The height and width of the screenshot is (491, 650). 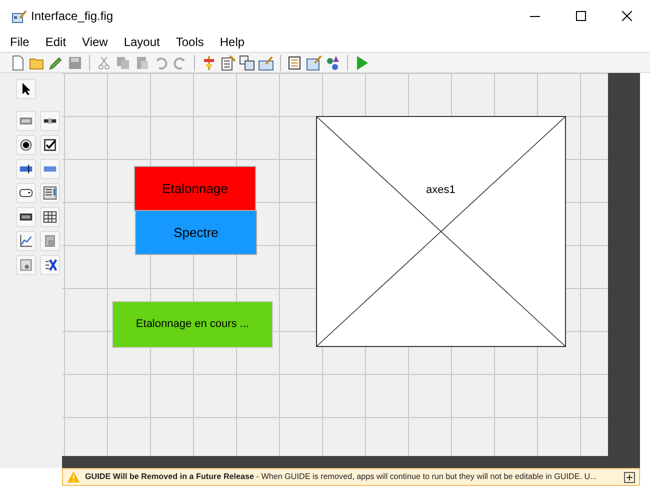 What do you see at coordinates (441, 190) in the screenshot?
I see `axes-label: axes1` at bounding box center [441, 190].